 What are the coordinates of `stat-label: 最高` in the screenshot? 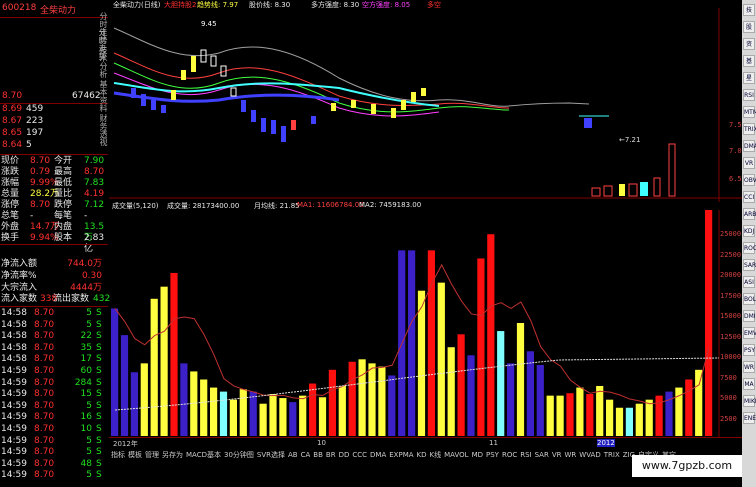 It's located at (63, 172).